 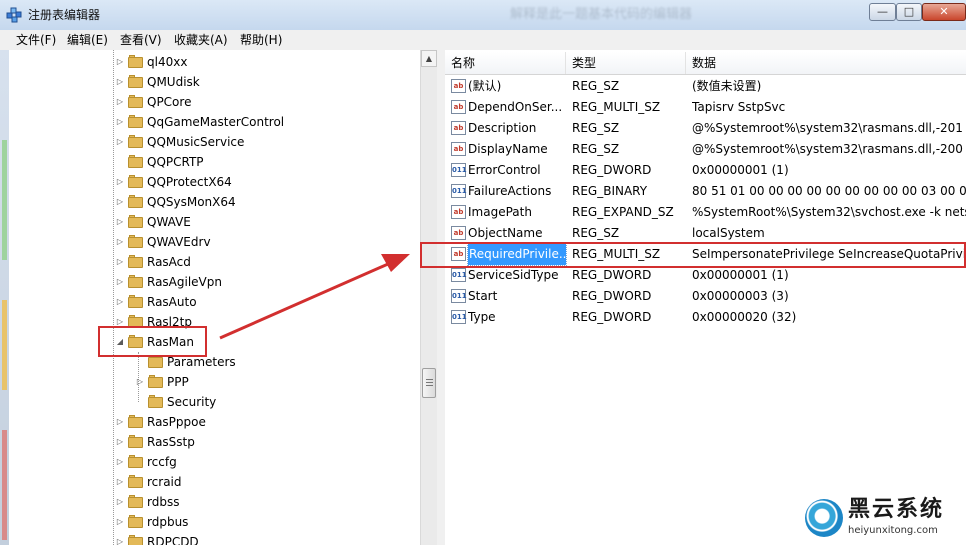 What do you see at coordinates (214, 242) in the screenshot?
I see `tree-item-qwavedrv: ▷ QWAVEdrv` at bounding box center [214, 242].